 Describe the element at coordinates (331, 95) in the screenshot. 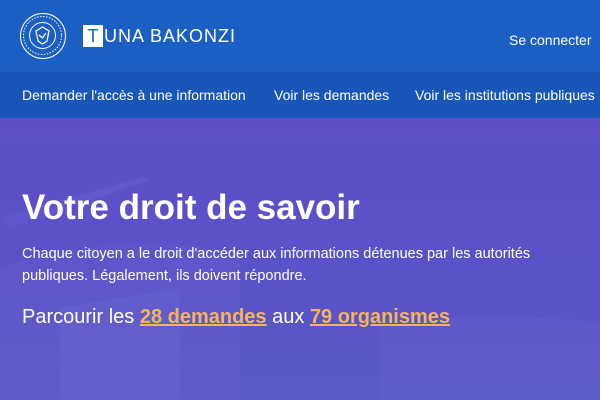

I see `nav-view-requests: Voir les demandes` at that location.